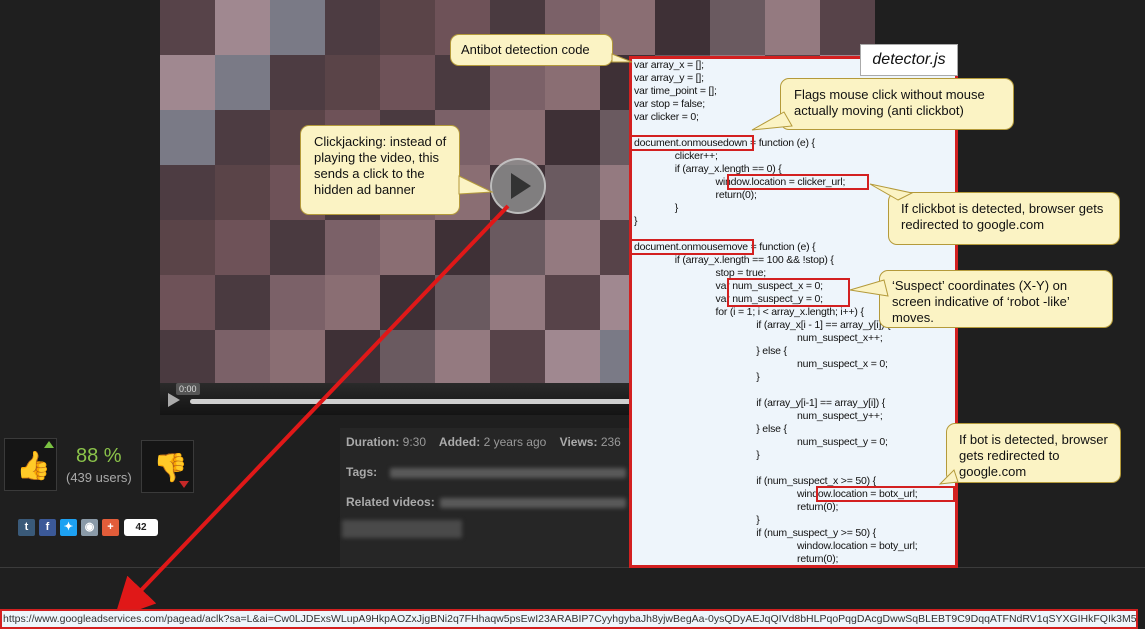 This screenshot has width=1145, height=629. Describe the element at coordinates (869, 288) in the screenshot. I see `tail-suspect` at that location.